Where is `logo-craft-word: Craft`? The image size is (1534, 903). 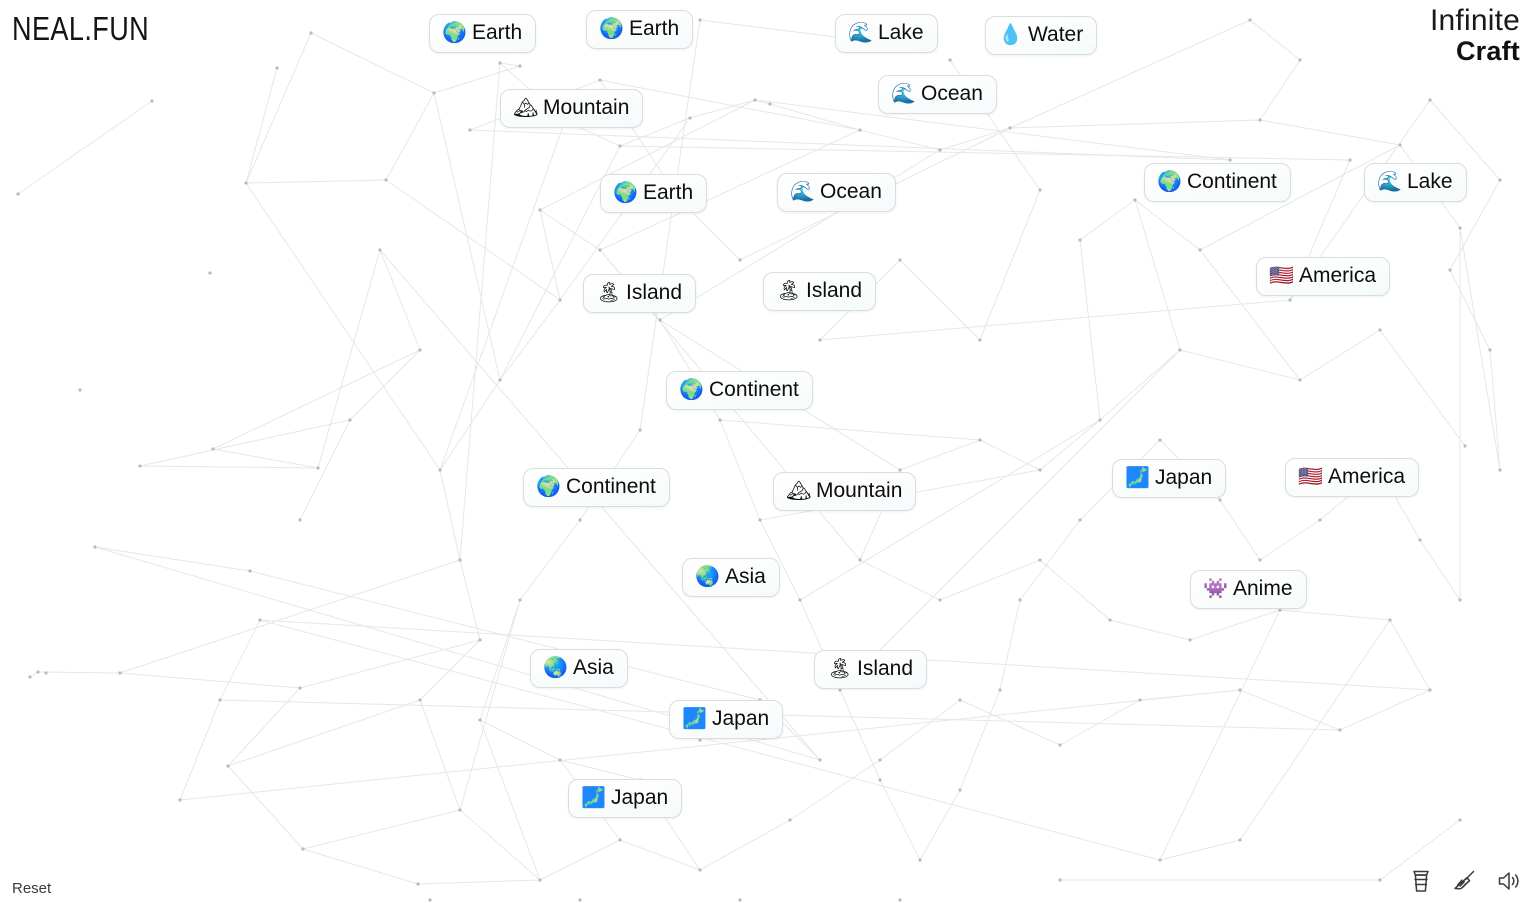
logo-craft-word: Craft is located at coordinates (1487, 51).